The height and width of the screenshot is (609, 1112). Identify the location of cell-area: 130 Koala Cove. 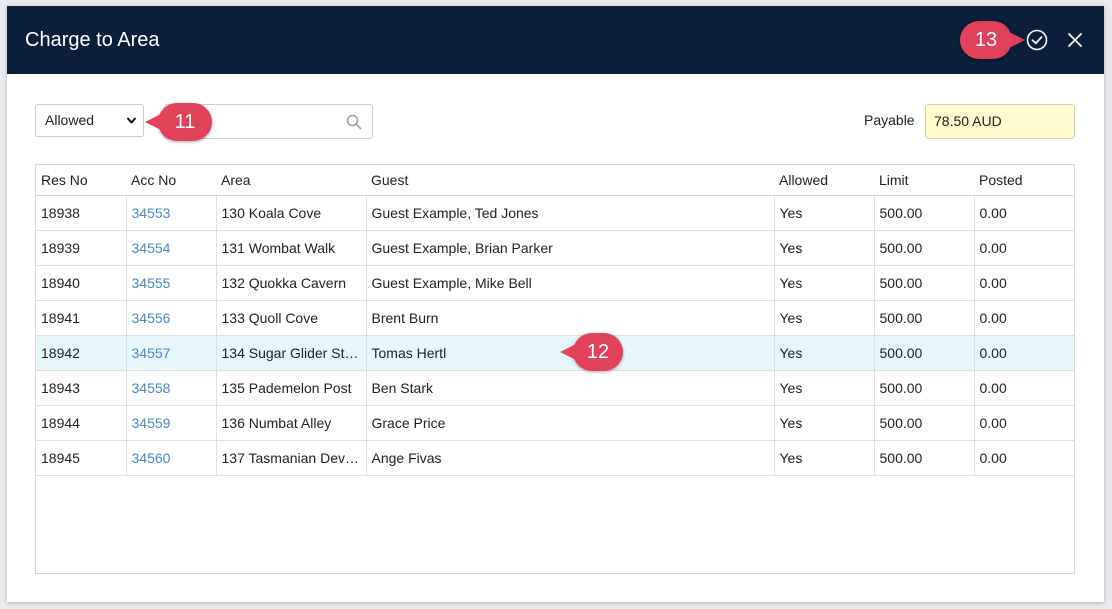
(291, 213).